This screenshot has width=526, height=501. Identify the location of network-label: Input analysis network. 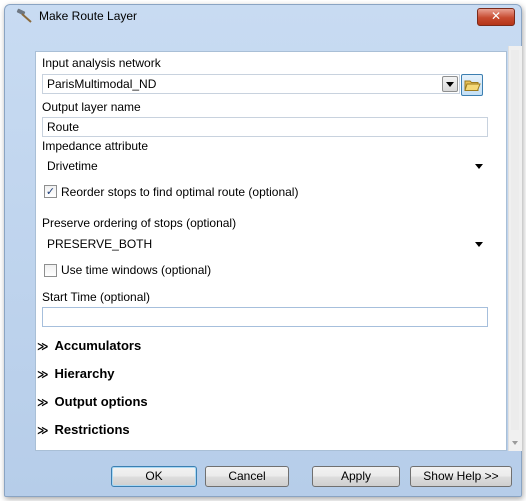
(101, 63).